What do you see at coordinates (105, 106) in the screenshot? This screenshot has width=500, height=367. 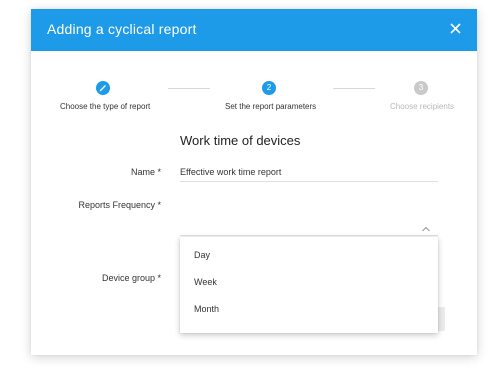 I see `step-1-label: Choose the type of report` at bounding box center [105, 106].